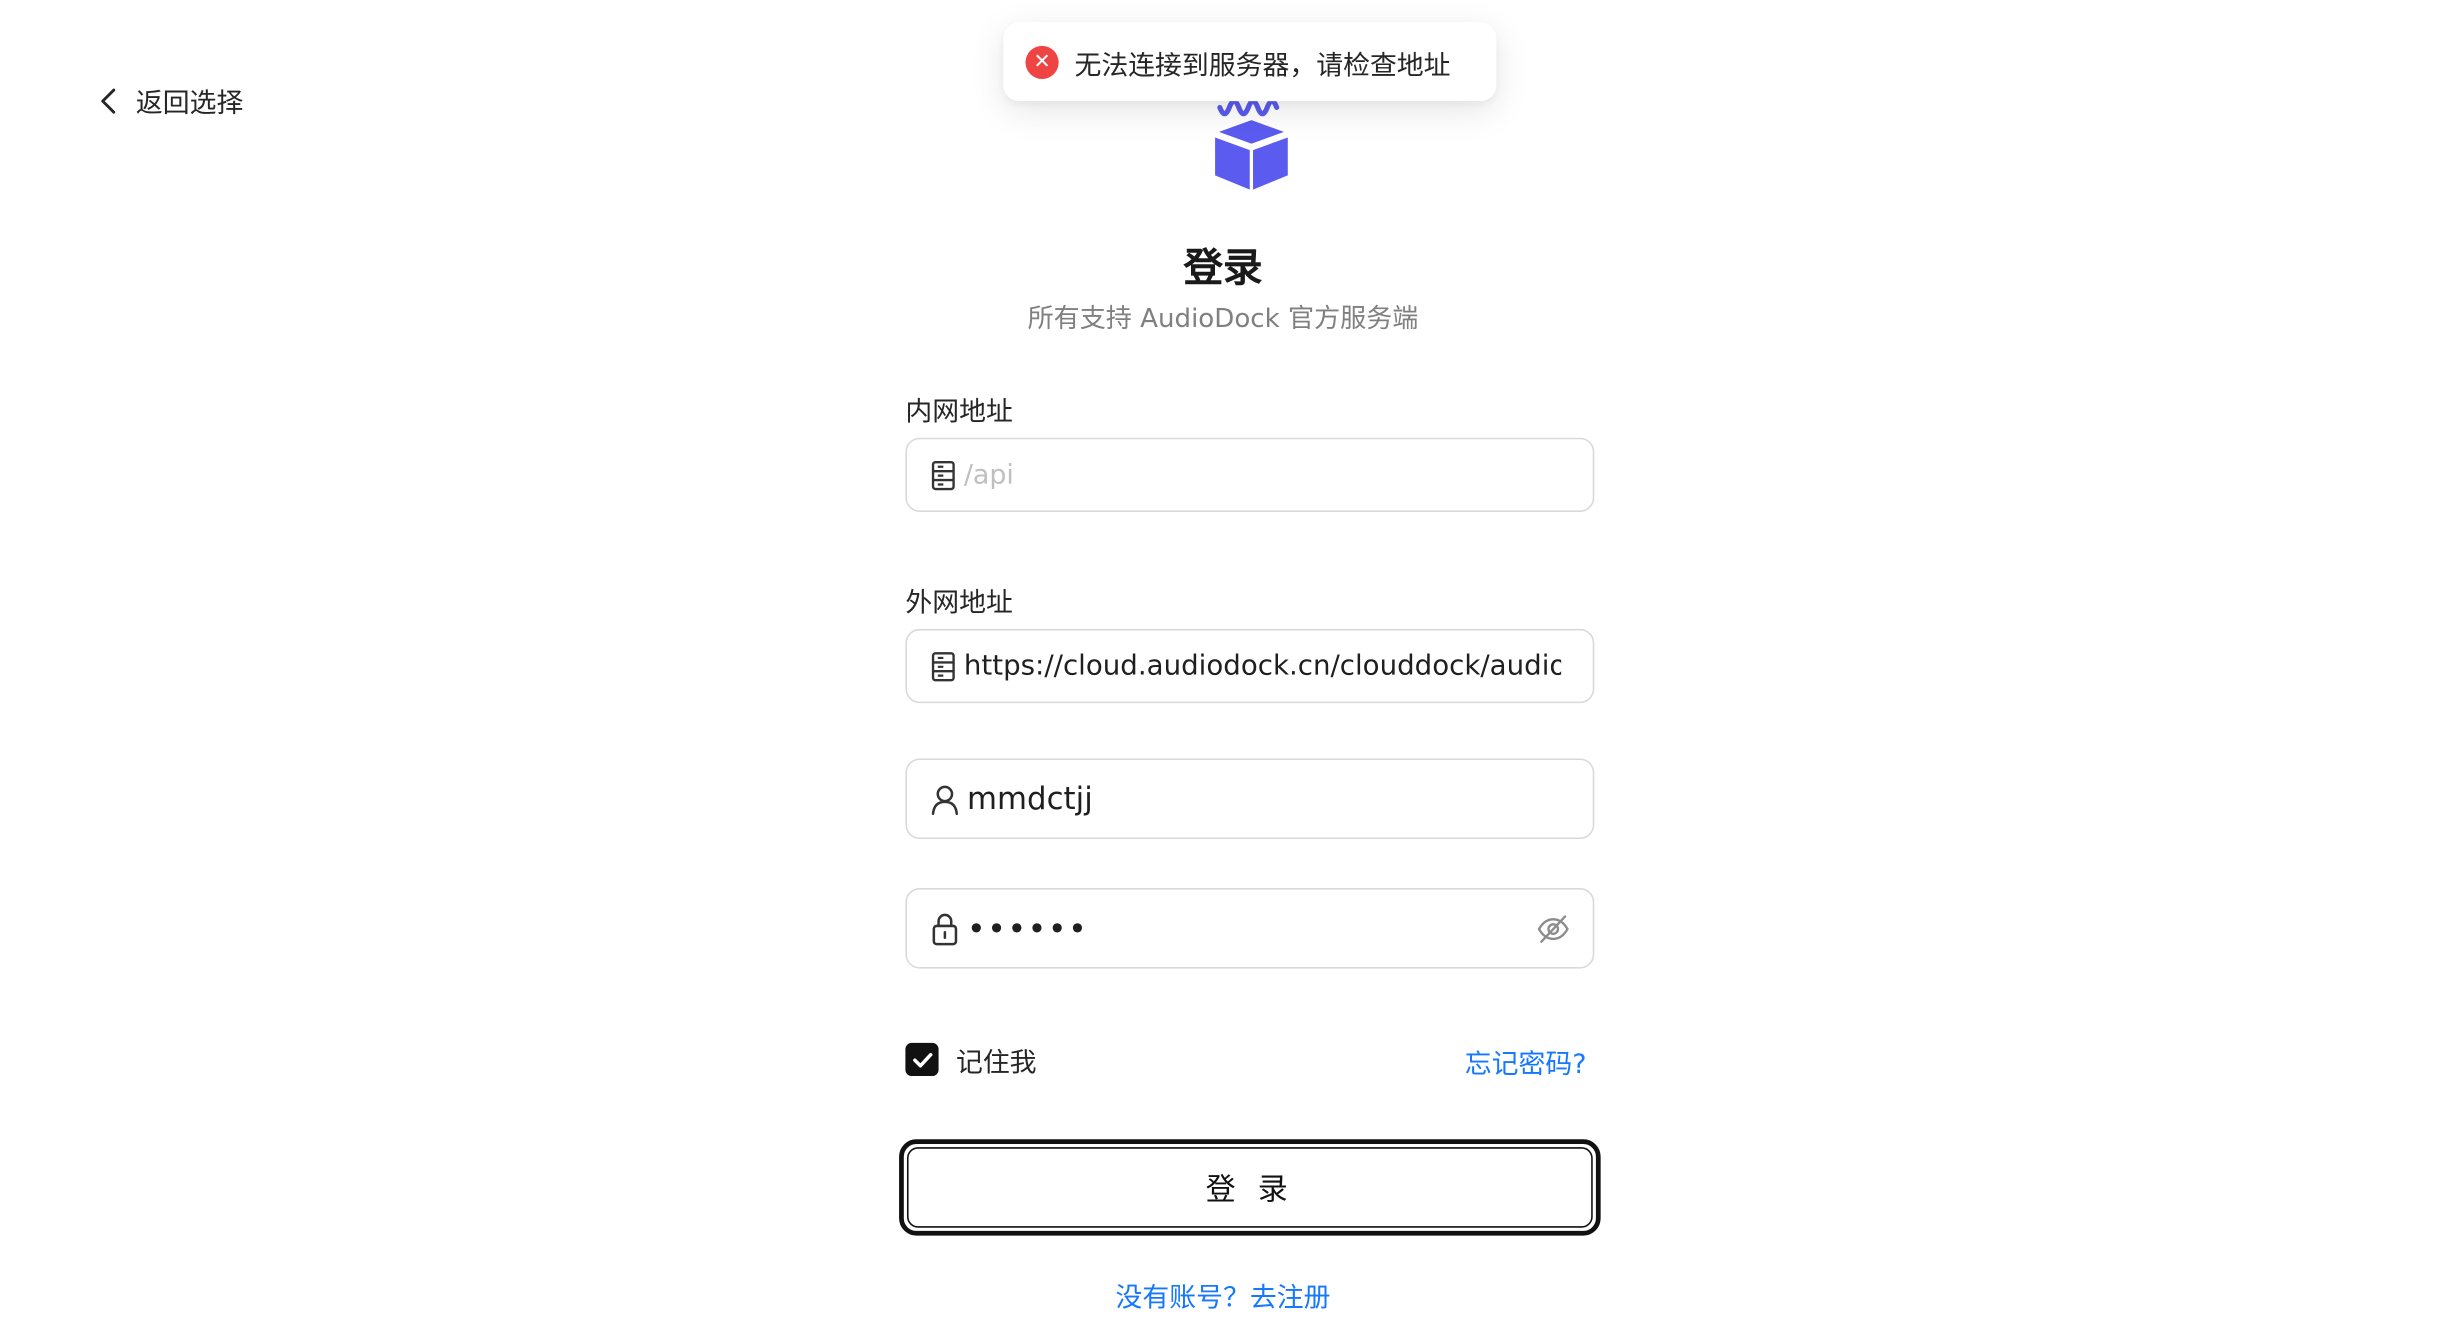  I want to click on login-button: 登 录, so click(1250, 1187).